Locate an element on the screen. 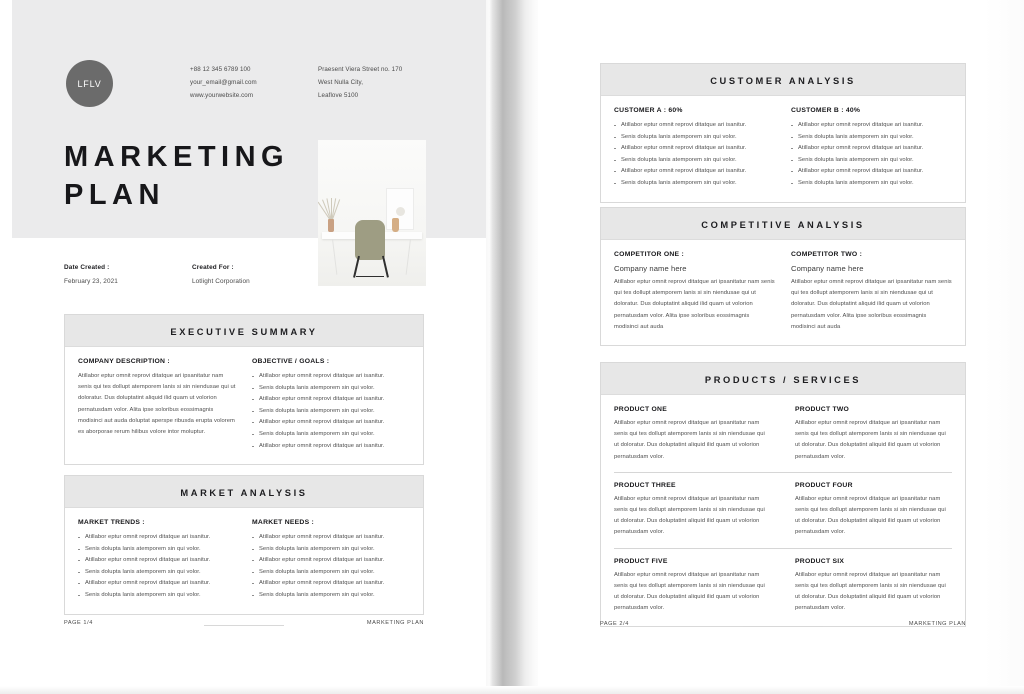 The height and width of the screenshot is (694, 1024). page-1-footer-rule is located at coordinates (244, 625).